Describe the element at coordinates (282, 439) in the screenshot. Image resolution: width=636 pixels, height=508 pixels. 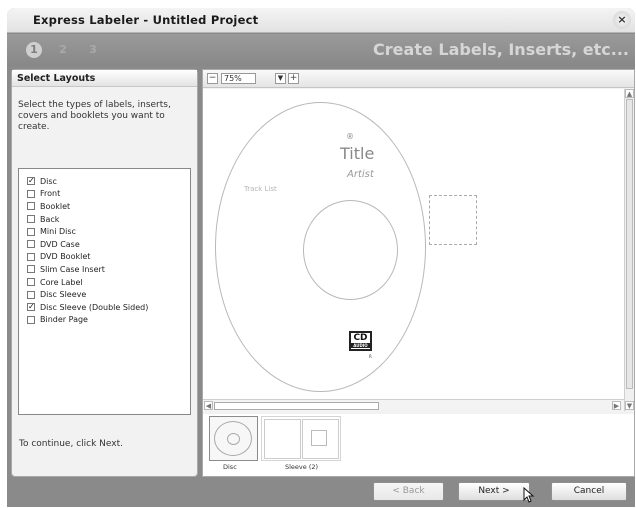
I see `sleeve-front-icon` at that location.